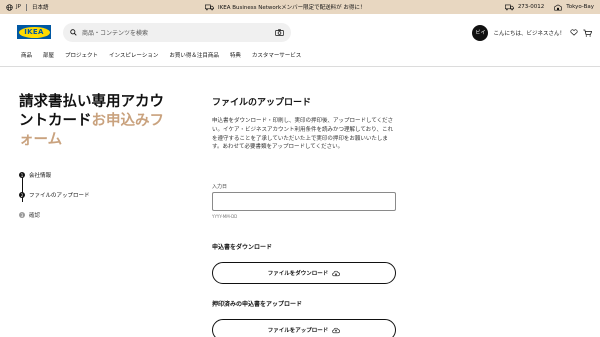 The image size is (600, 337). What do you see at coordinates (59, 196) in the screenshot?
I see `step-label: ファイルのアップロード` at bounding box center [59, 196].